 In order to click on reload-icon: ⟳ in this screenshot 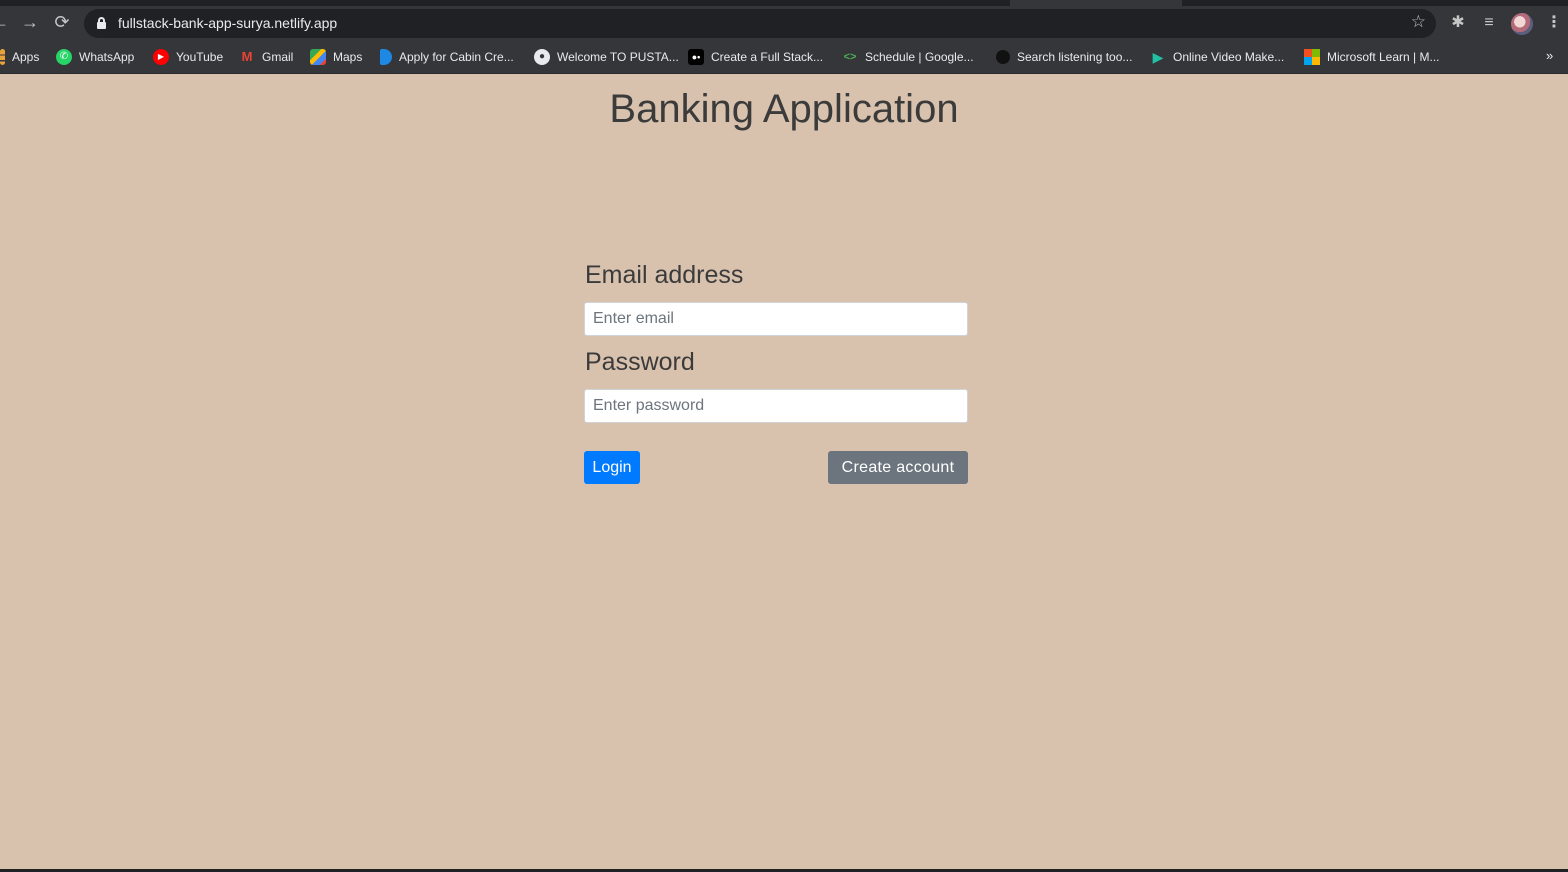, I will do `click(62, 22)`.